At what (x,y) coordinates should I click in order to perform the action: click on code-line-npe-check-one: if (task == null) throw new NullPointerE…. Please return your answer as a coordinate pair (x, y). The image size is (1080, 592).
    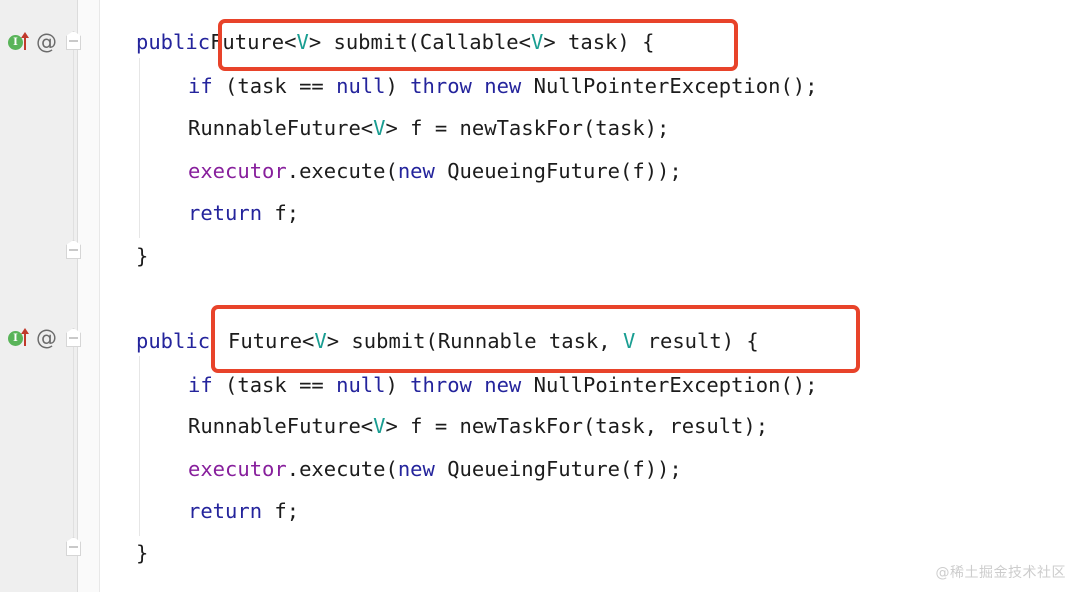
    Looking at the image, I should click on (502, 86).